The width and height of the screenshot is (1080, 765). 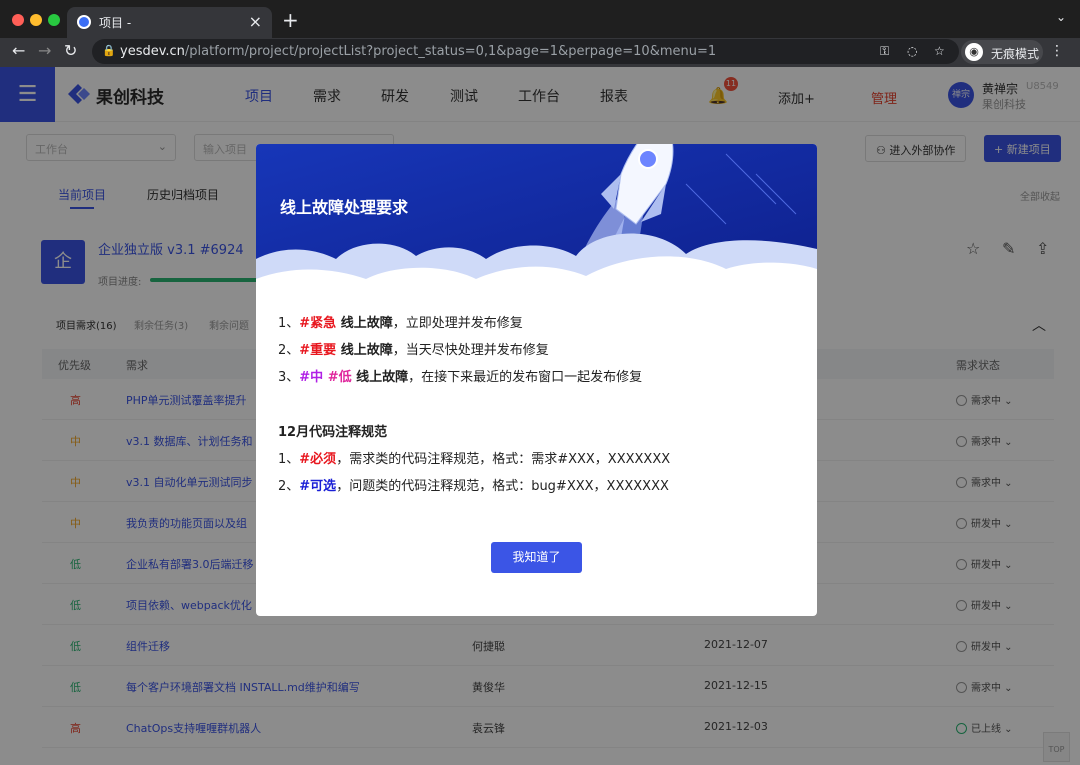 I want to click on rocket-cloud-illustration, so click(x=536, y=224).